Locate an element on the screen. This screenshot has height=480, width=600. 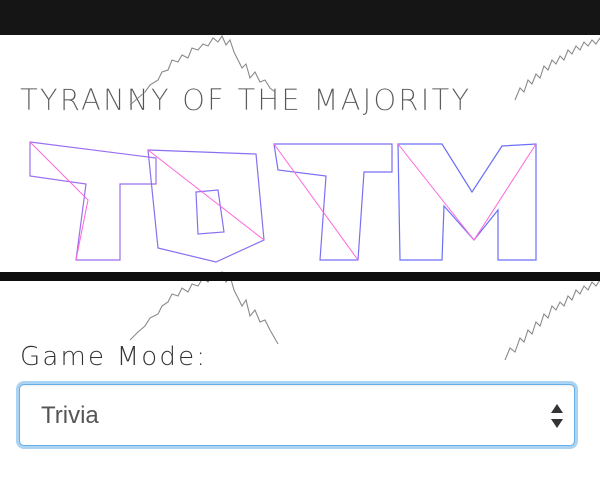
up-down-caret-icon is located at coordinates (557, 416).